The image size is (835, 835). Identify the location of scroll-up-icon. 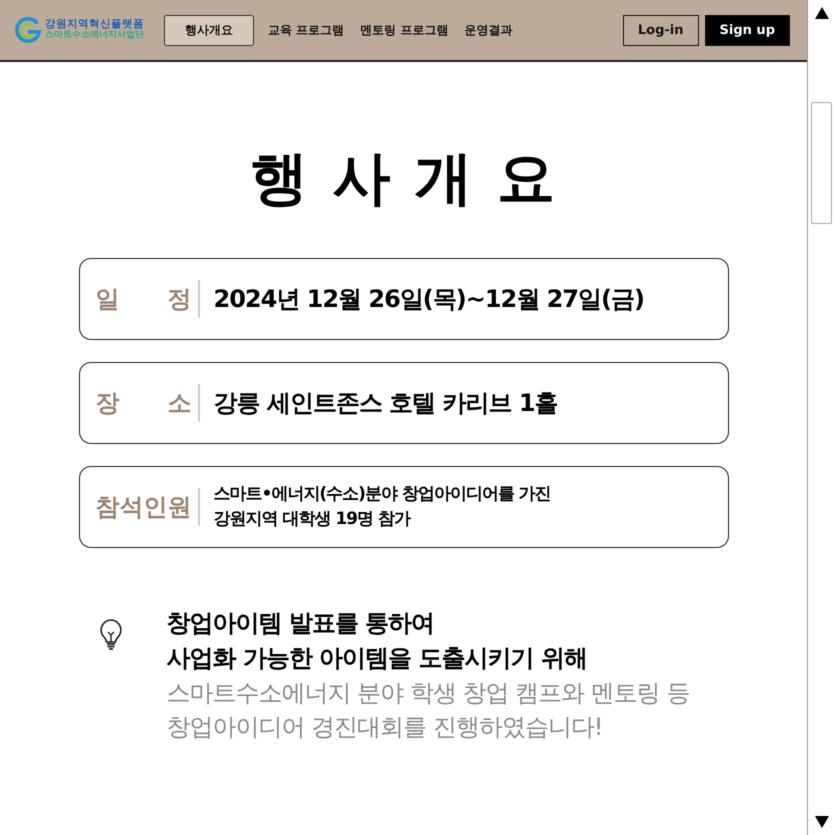
(822, 13).